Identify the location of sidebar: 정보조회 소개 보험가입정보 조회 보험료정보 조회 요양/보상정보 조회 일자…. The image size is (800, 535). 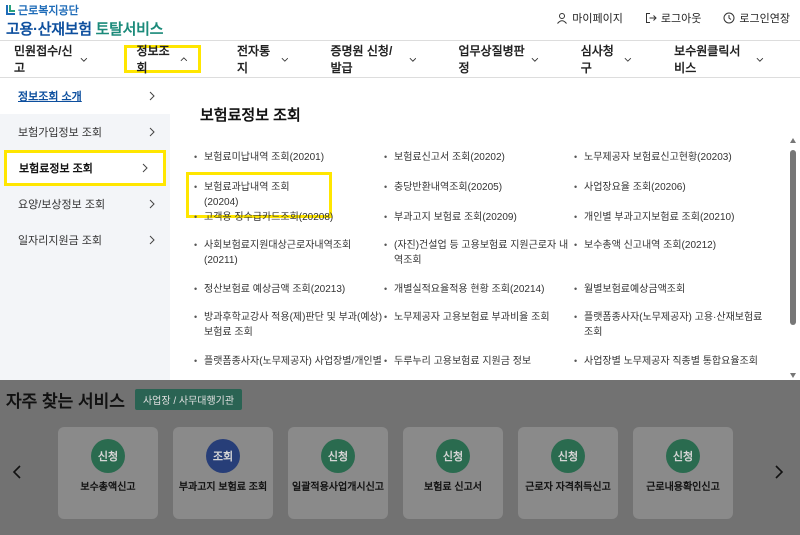
(85, 229).